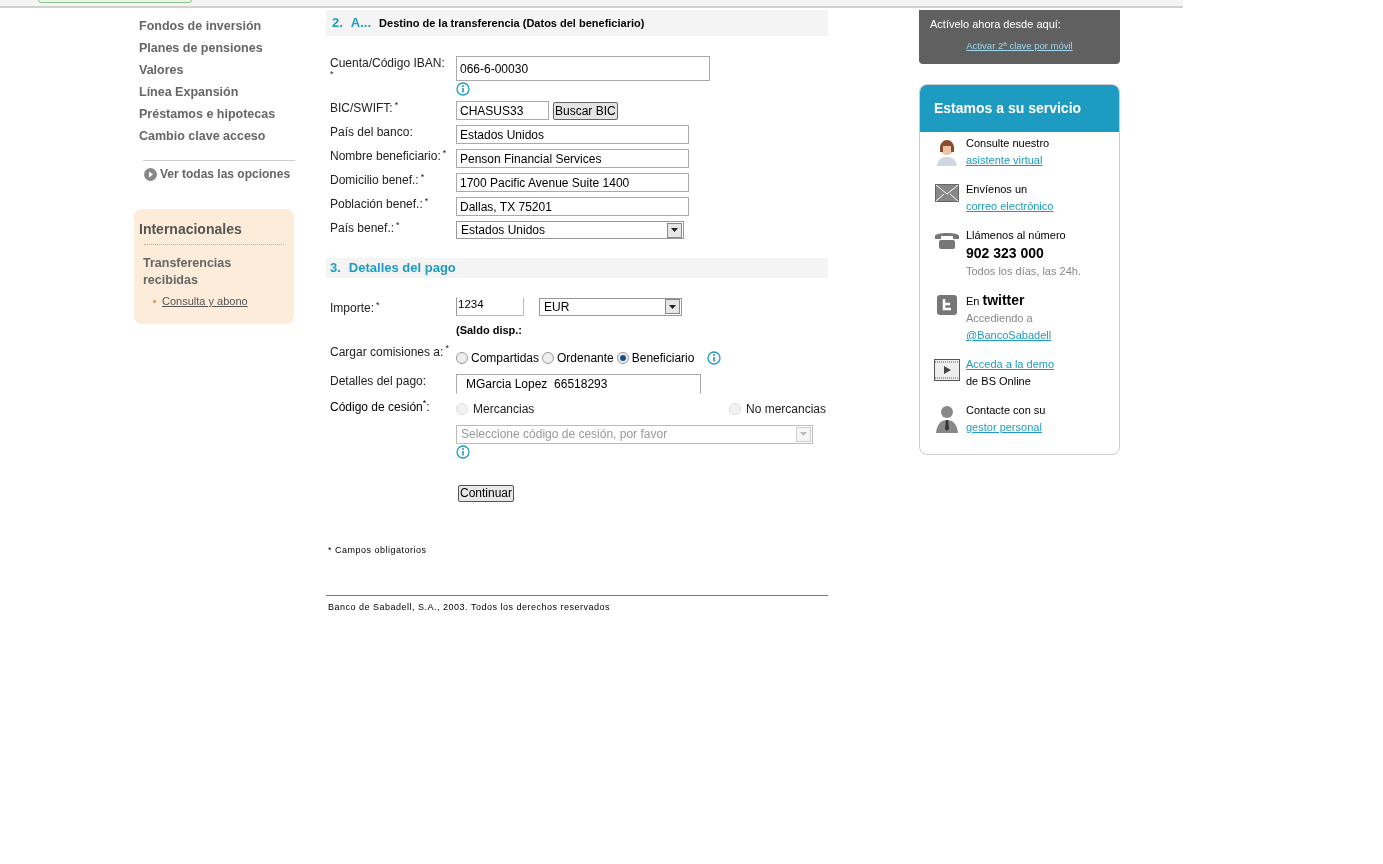 Image resolution: width=1383 pixels, height=864 pixels. Describe the element at coordinates (512, 23) in the screenshot. I see `section-title: Destino de la transferencia (Datos del beneficiario)` at that location.